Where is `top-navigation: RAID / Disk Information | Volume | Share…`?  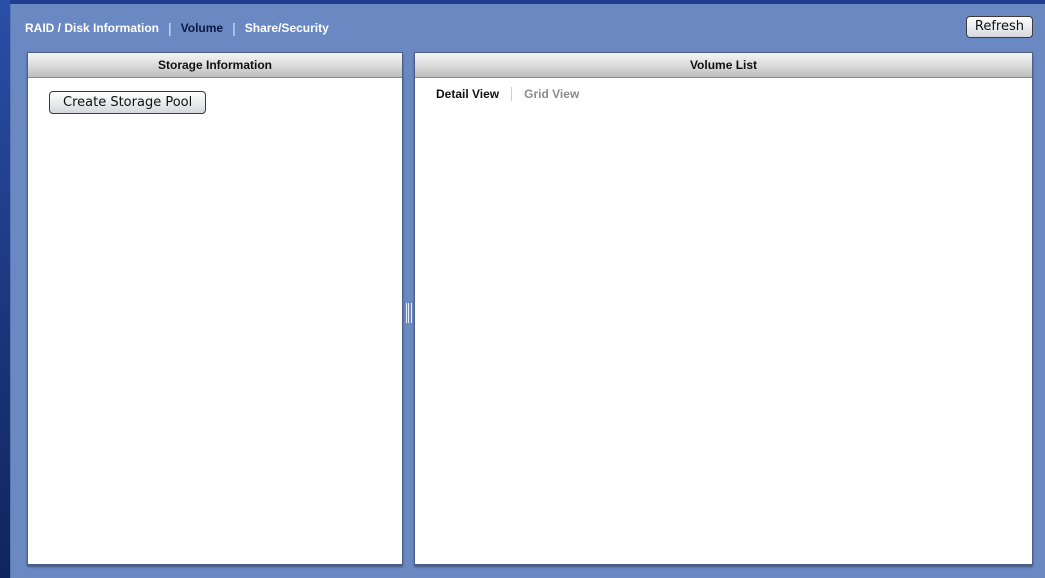 top-navigation: RAID / Disk Information | Volume | Share… is located at coordinates (177, 28).